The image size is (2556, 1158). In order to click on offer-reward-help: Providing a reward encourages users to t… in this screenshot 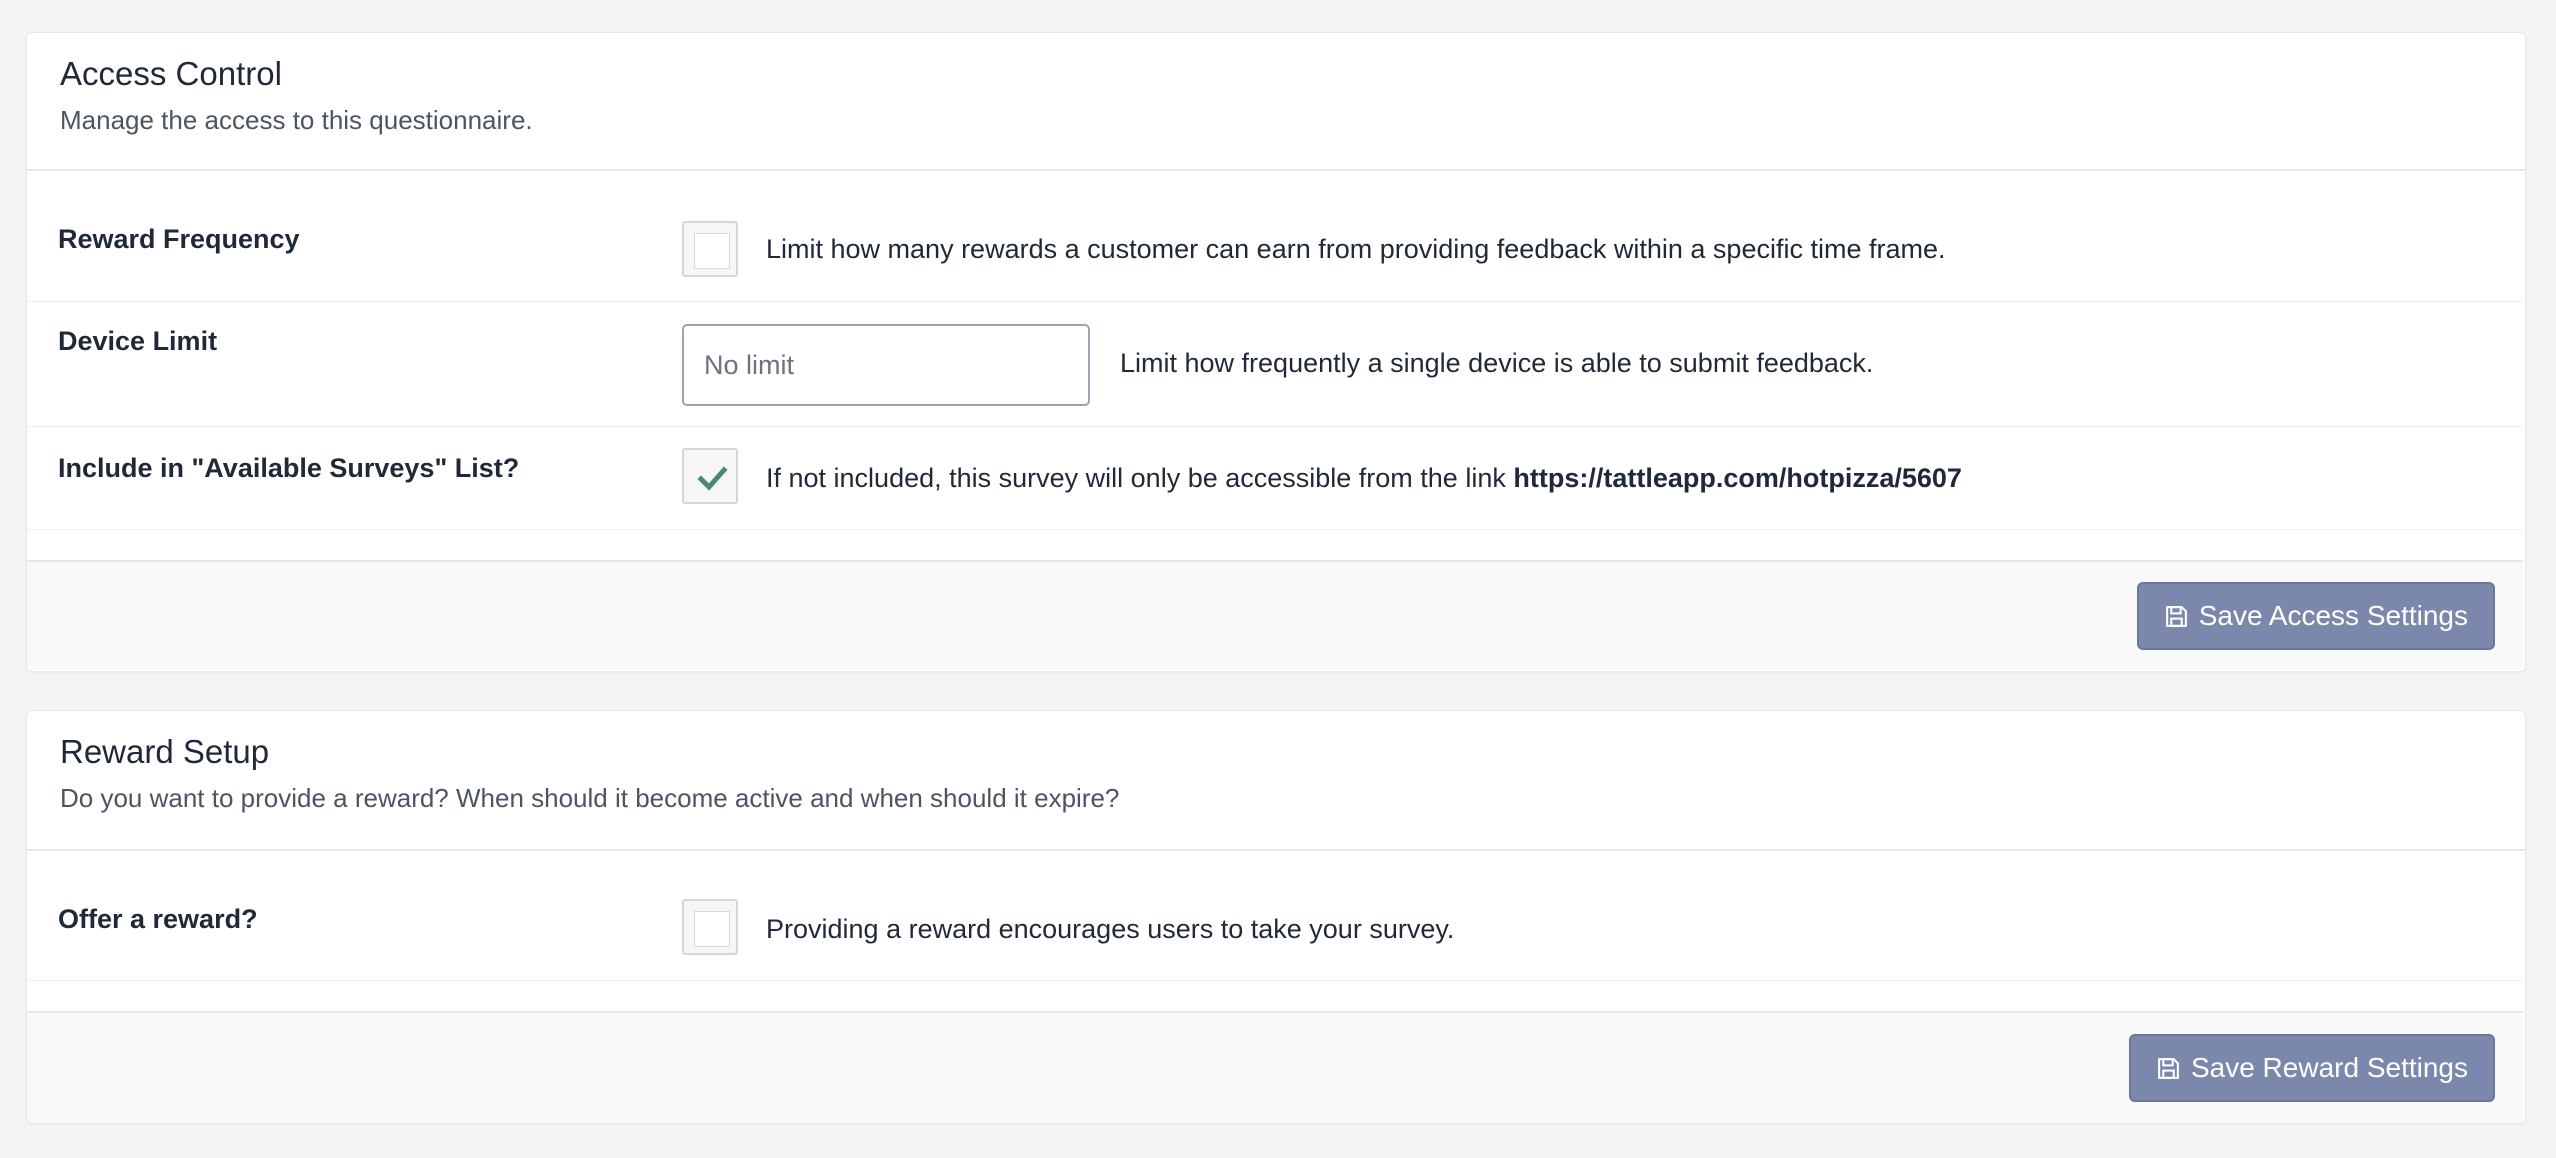, I will do `click(1110, 929)`.